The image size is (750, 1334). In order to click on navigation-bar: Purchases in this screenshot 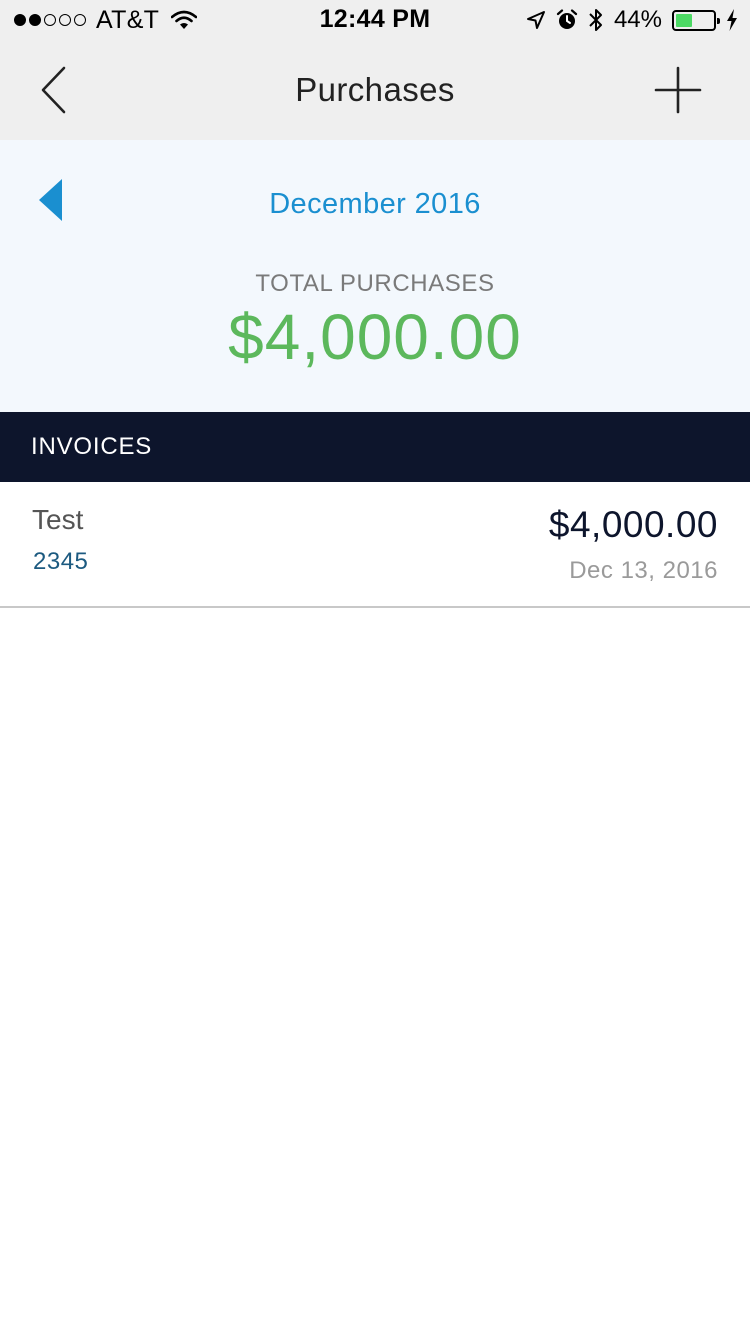, I will do `click(375, 90)`.